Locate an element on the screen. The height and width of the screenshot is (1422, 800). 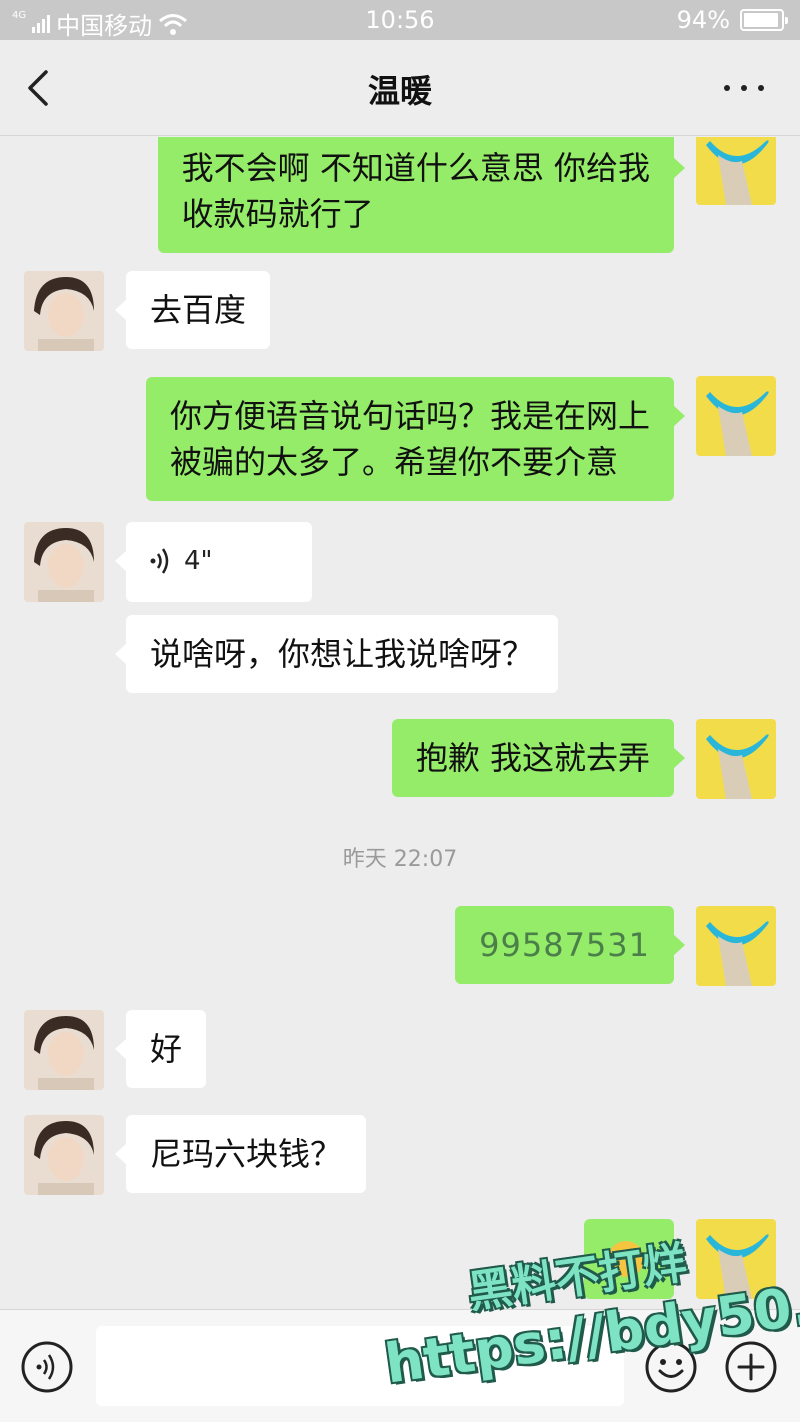
message-bubble-self: 你方便语音说句话吗？我是在网上 被骗的太多了。希望你不要介意 is located at coordinates (415, 439).